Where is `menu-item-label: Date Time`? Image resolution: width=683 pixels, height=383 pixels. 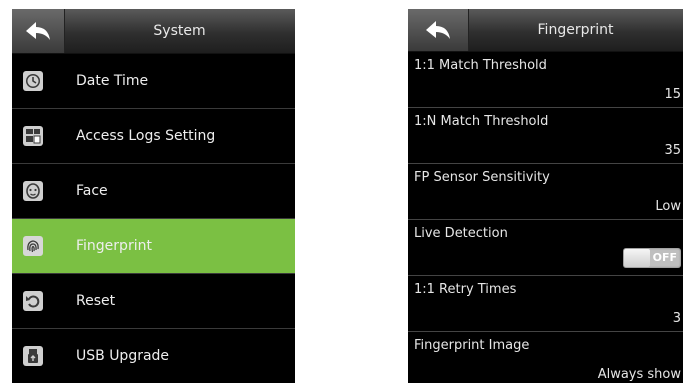
menu-item-label: Date Time is located at coordinates (112, 81).